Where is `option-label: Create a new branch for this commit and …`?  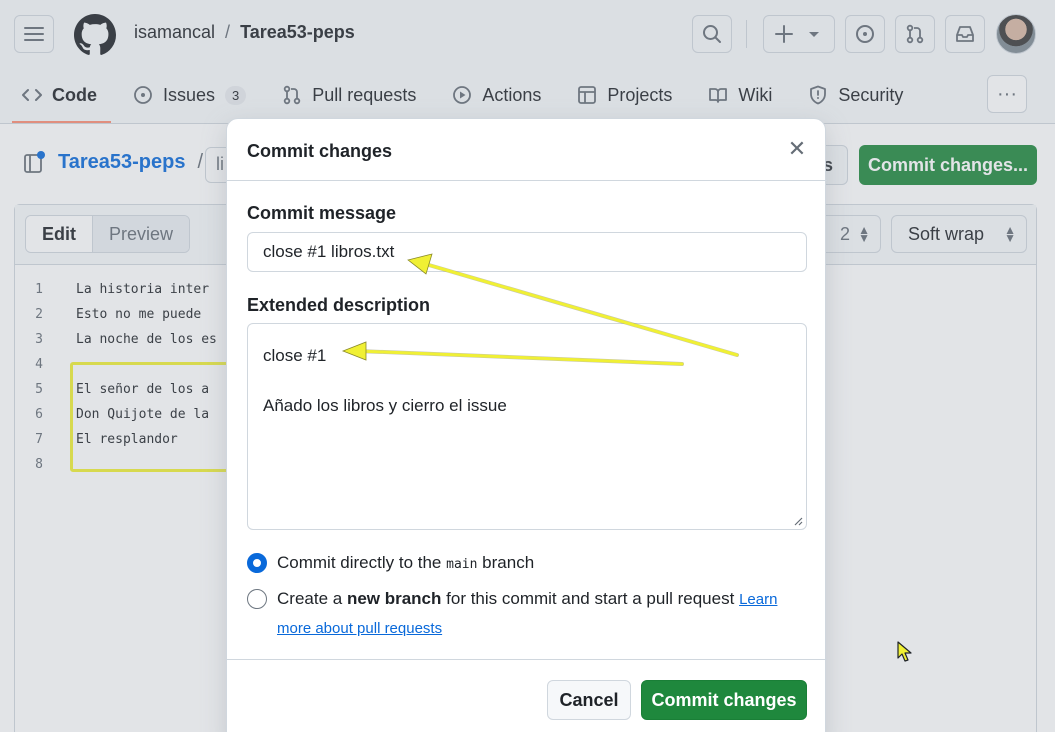
option-label: Create a new branch for this commit and … is located at coordinates (527, 614).